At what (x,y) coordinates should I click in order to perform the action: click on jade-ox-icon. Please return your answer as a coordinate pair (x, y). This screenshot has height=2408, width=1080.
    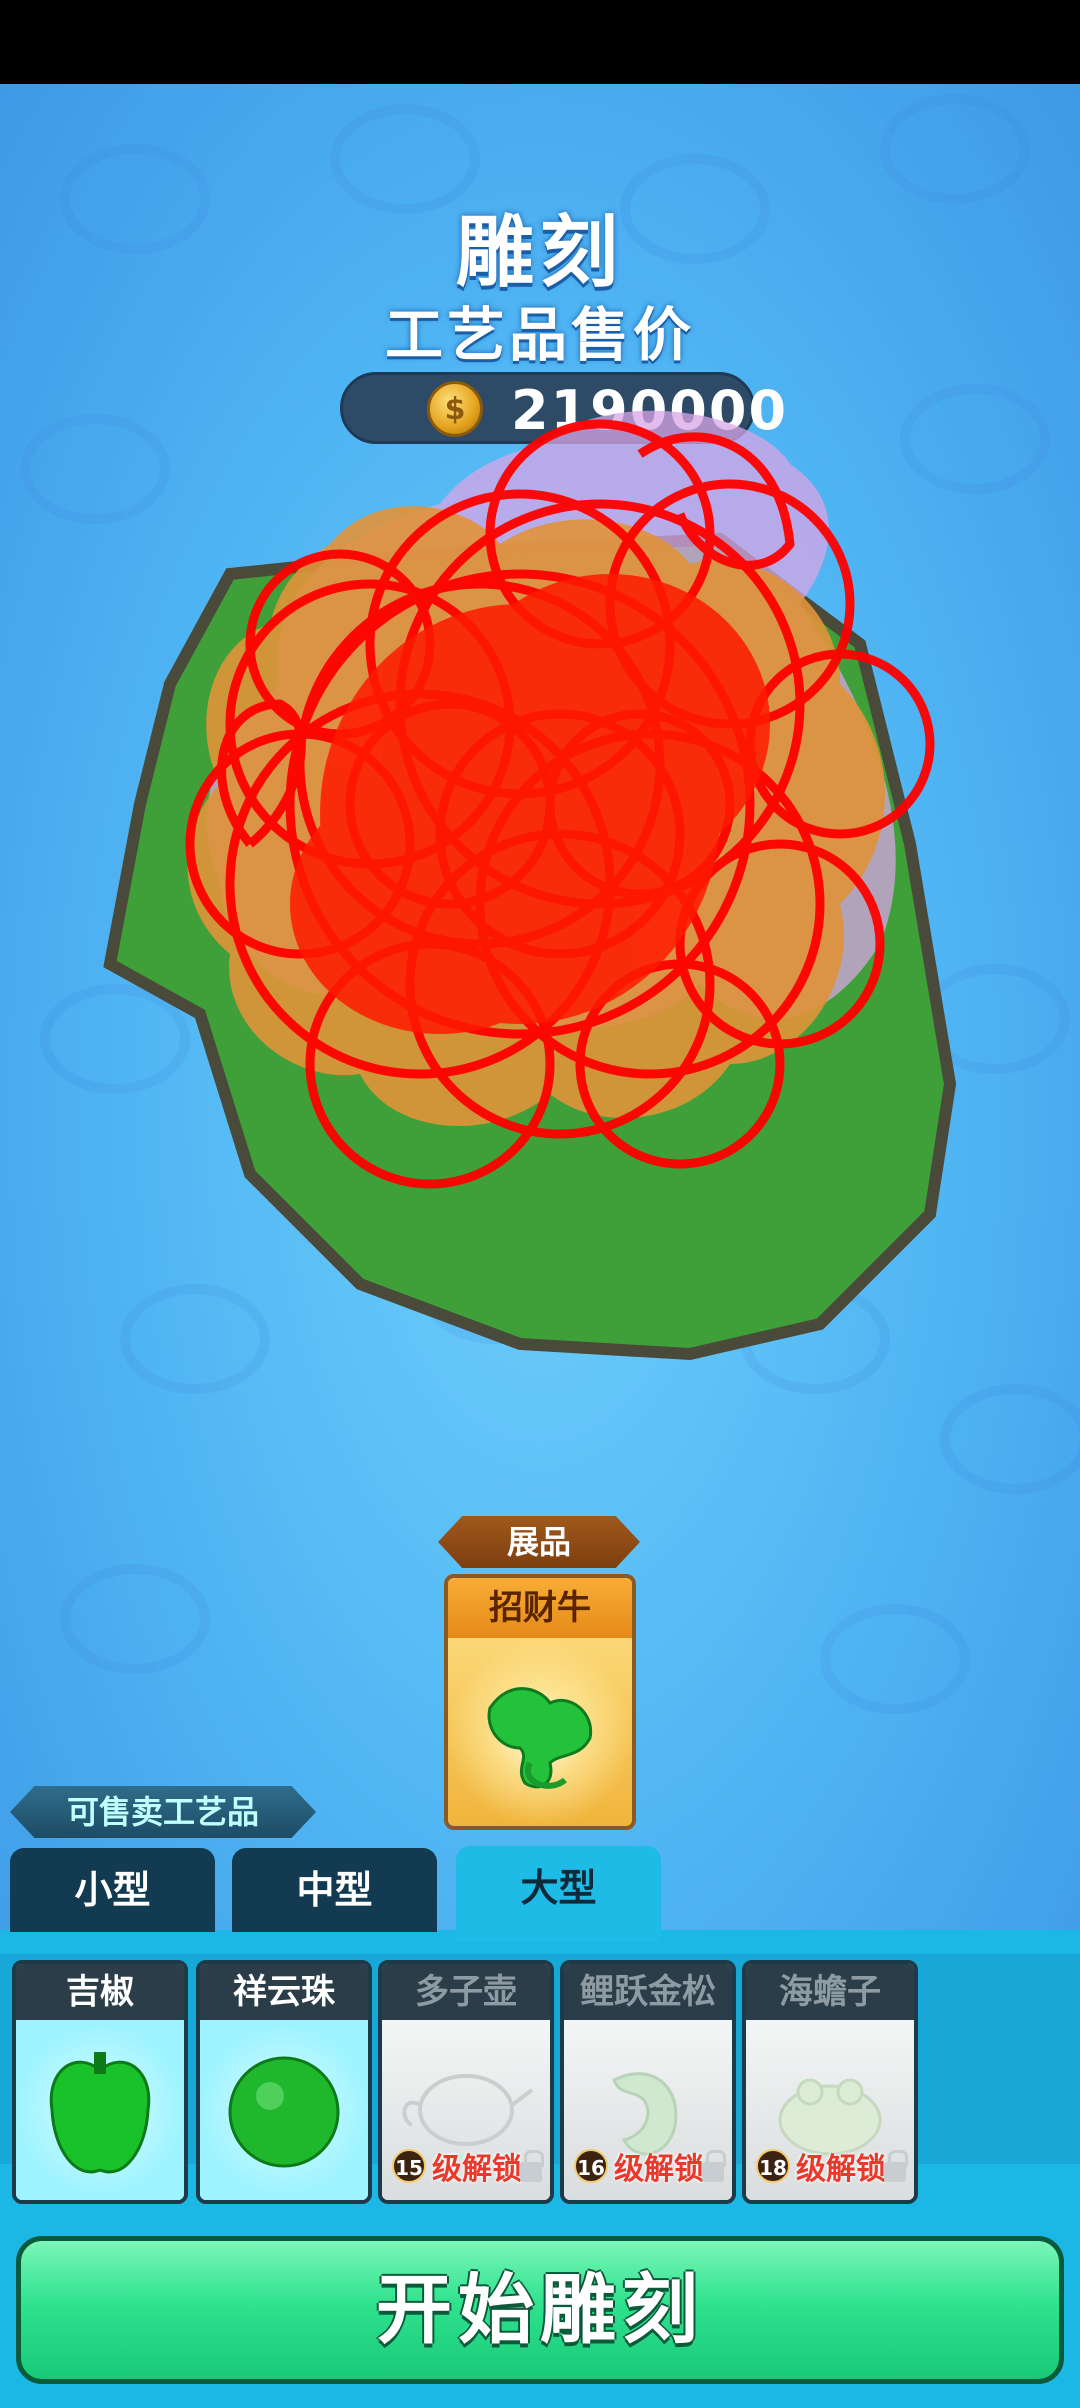
    Looking at the image, I should click on (540, 1738).